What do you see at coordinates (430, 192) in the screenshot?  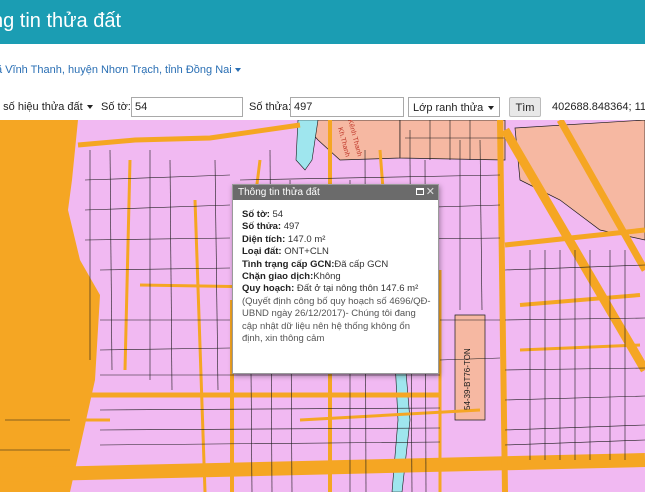 I see `close-icon: ✕` at bounding box center [430, 192].